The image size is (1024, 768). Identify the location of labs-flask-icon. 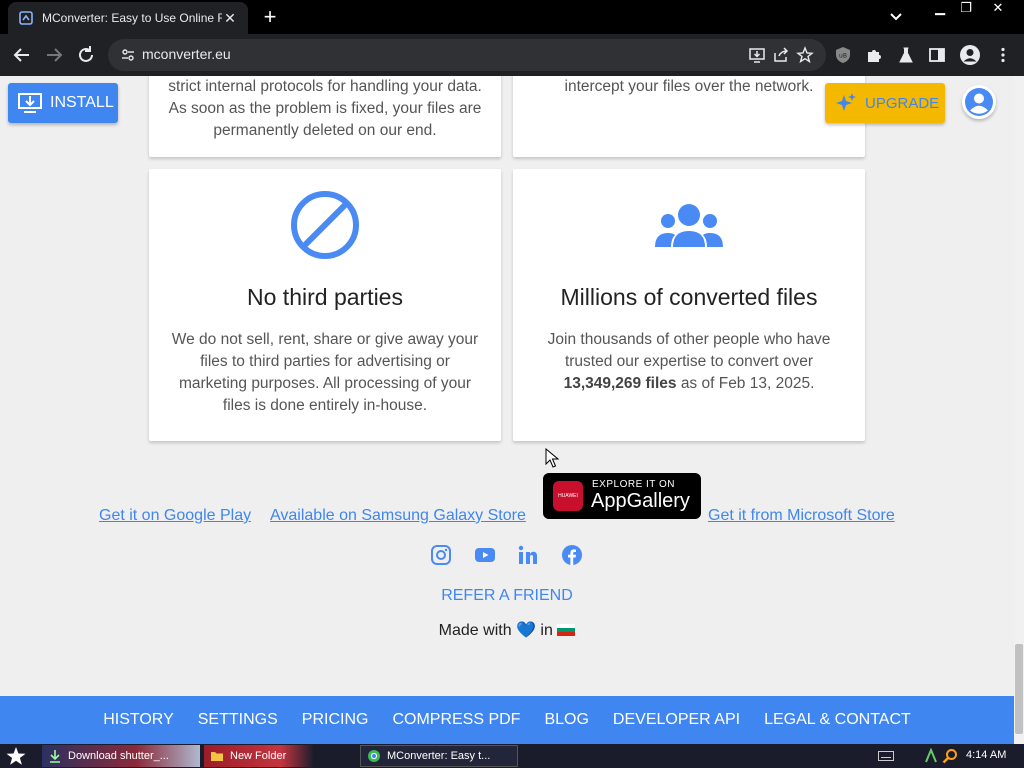
(906, 55).